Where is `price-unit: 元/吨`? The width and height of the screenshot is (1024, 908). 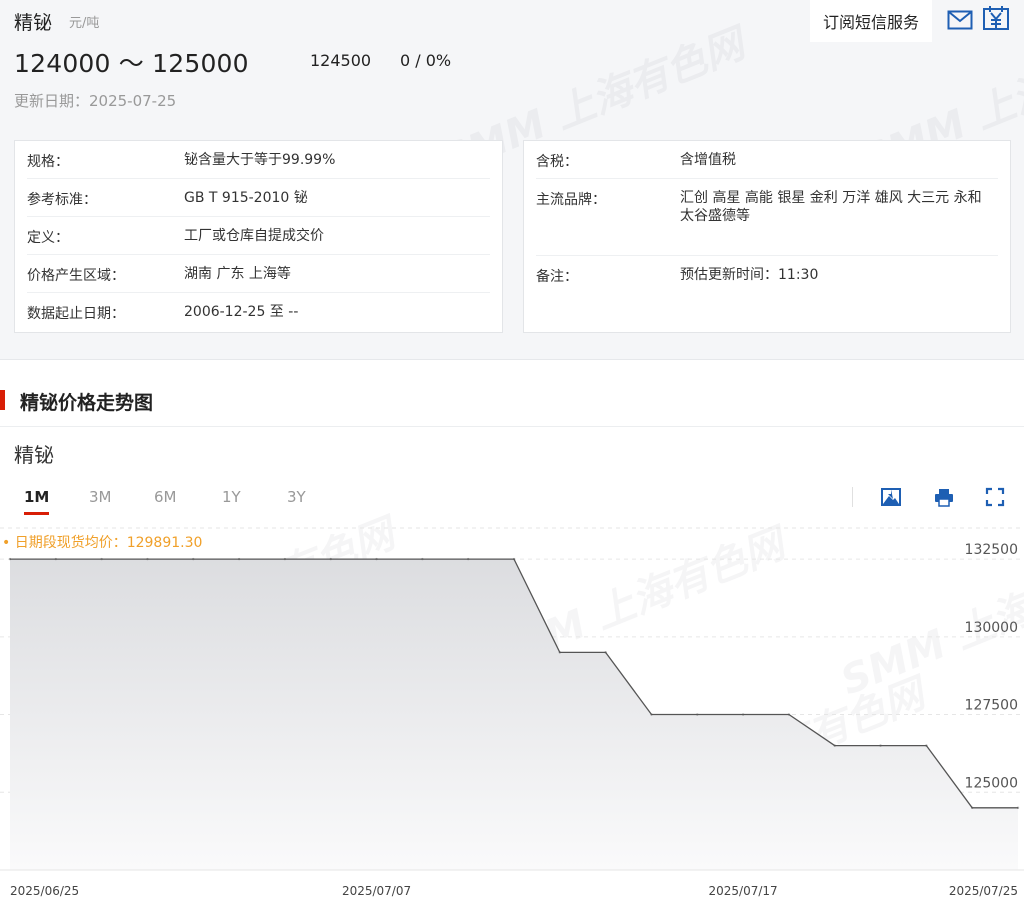 price-unit: 元/吨 is located at coordinates (84, 23).